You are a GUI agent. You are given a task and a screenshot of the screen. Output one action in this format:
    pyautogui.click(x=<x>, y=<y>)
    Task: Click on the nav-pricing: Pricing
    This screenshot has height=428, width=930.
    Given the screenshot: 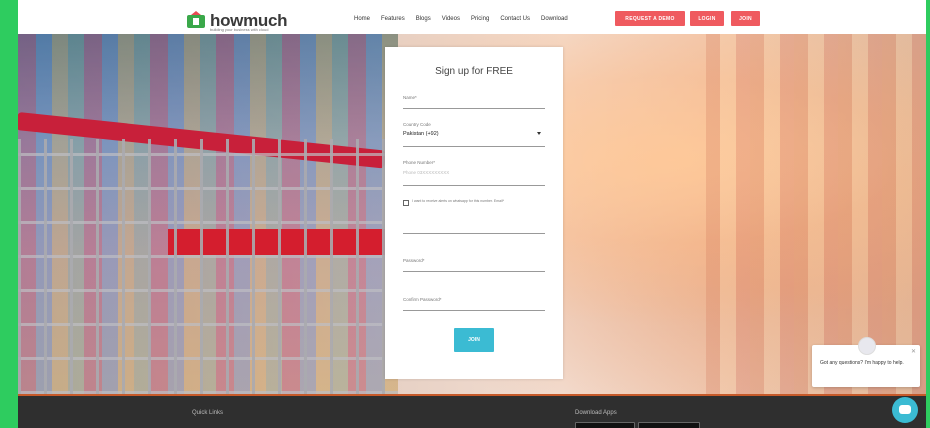 What is the action you would take?
    pyautogui.click(x=480, y=19)
    